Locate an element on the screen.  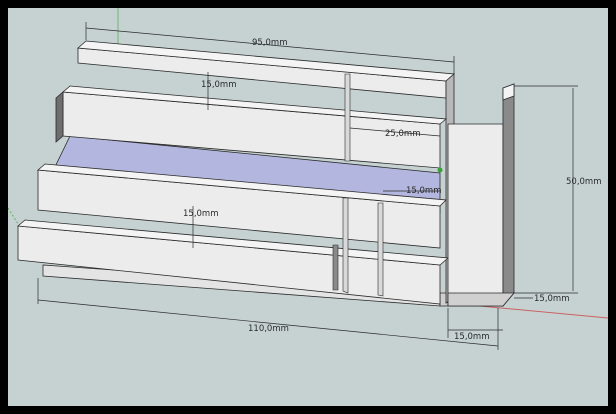
dim-base-depth: 15,0mm is located at coordinates (552, 299).